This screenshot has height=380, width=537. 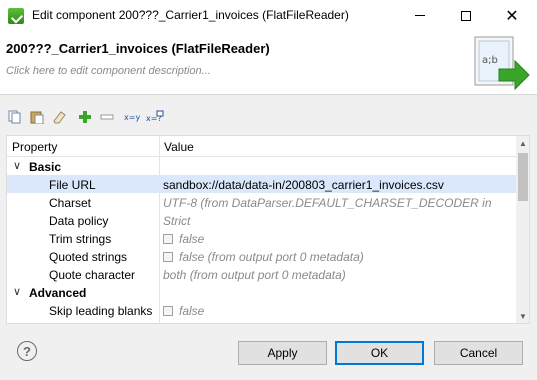 What do you see at coordinates (70, 203) in the screenshot?
I see `property-name: Charset` at bounding box center [70, 203].